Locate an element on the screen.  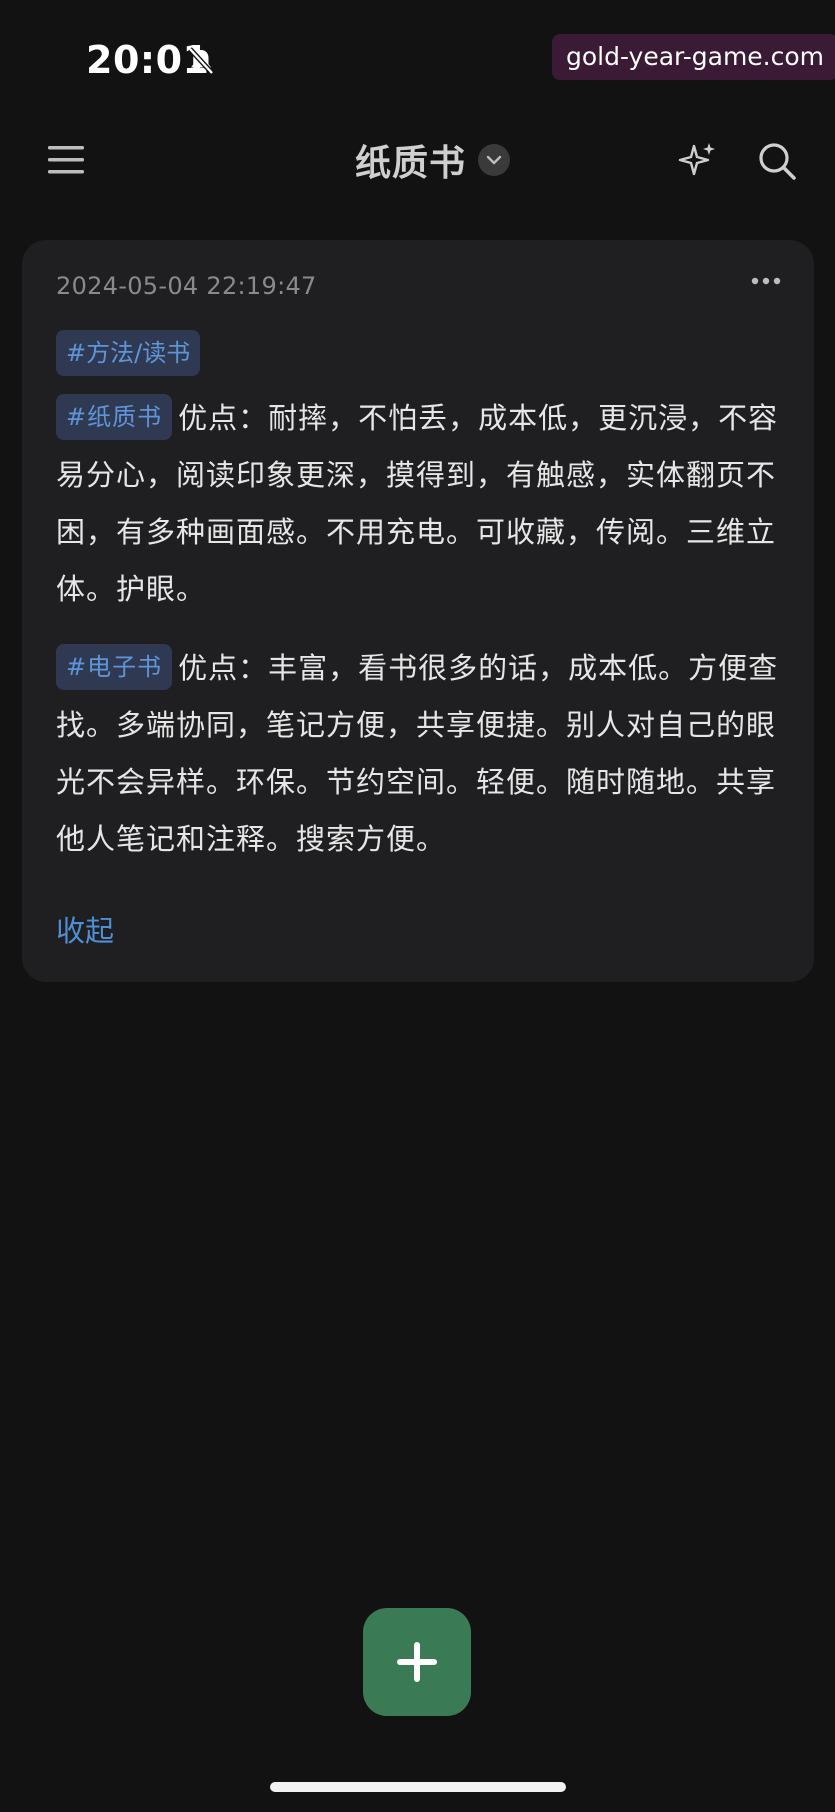
tag-paper-book: #纸质书 is located at coordinates (114, 417).